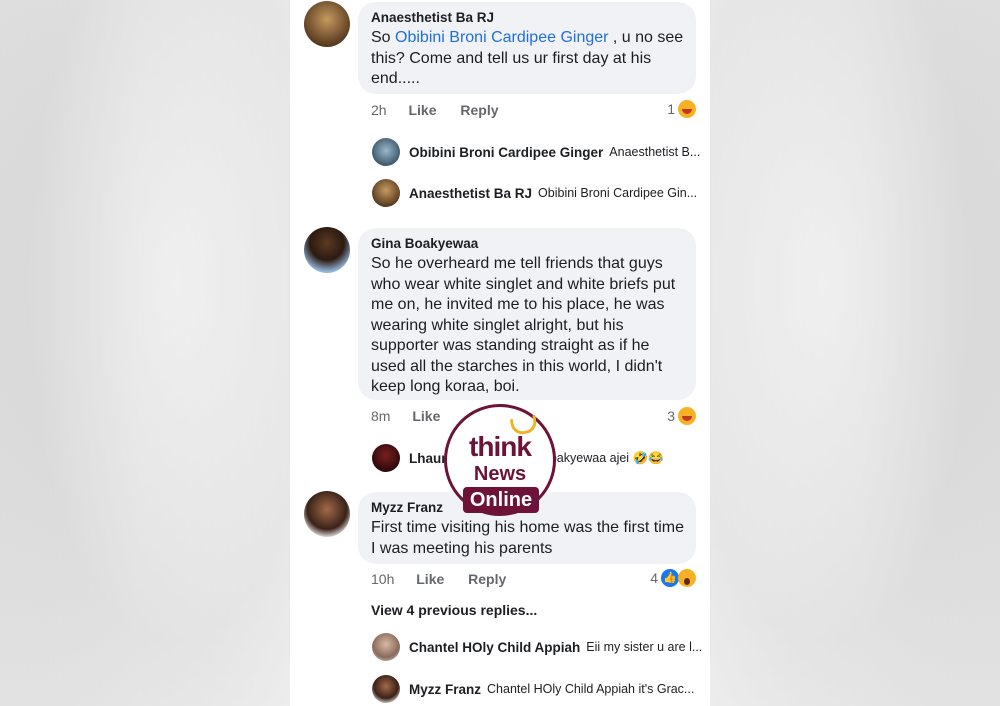 The height and width of the screenshot is (706, 1000). Describe the element at coordinates (527, 17) in the screenshot. I see `comment-author: Anaesthetist Ba RJ` at that location.